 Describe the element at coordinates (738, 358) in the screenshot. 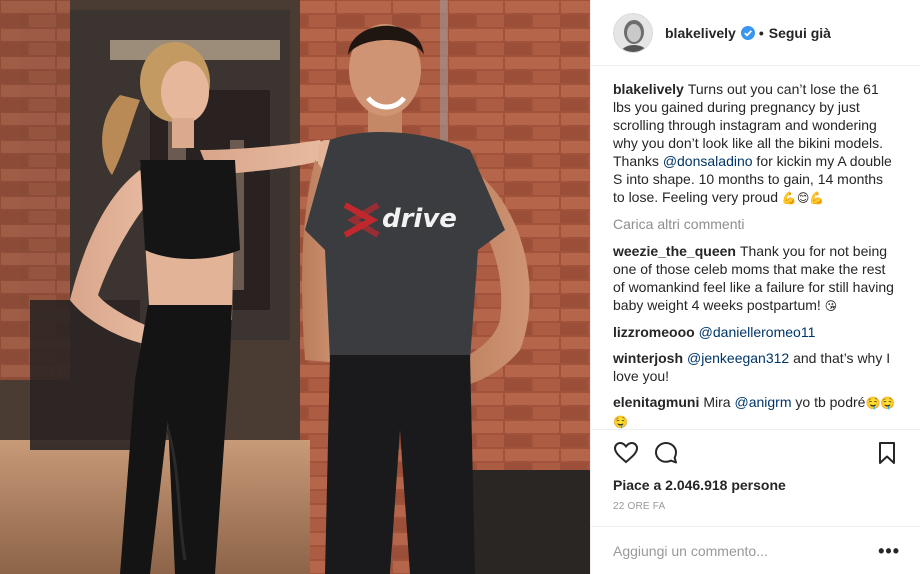

I see `comment-mention-link: @jenkeegan312` at that location.